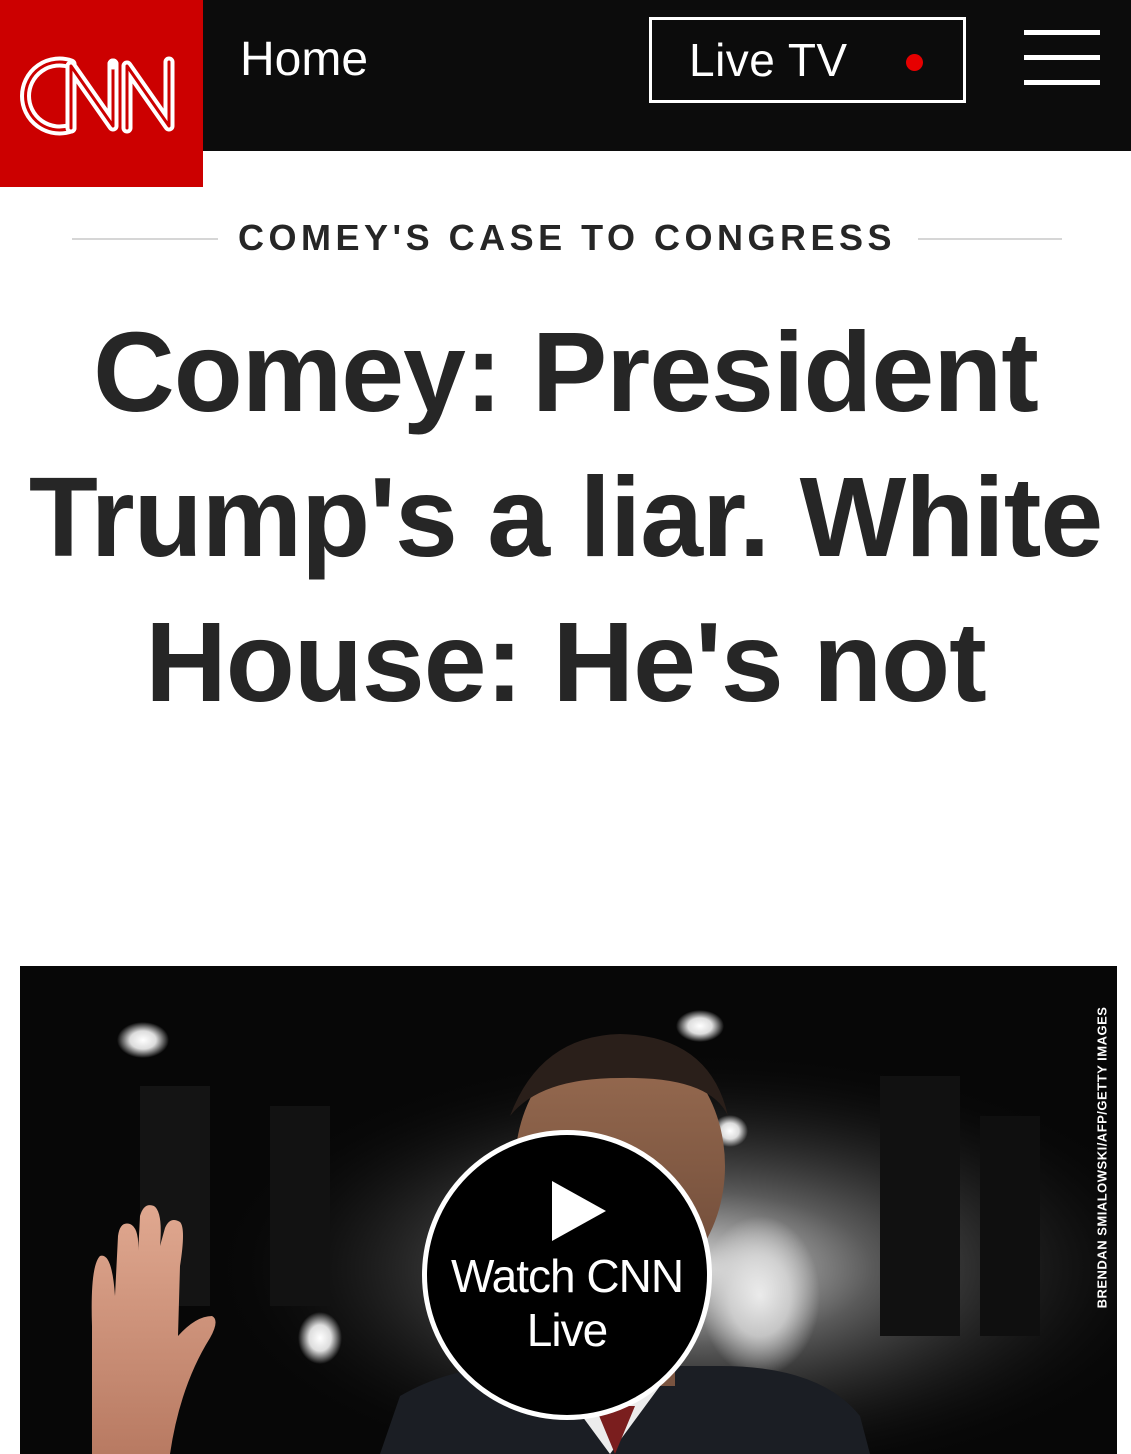 This screenshot has width=1131, height=1454. Describe the element at coordinates (96, 95) in the screenshot. I see `cnn-logo-icon` at that location.